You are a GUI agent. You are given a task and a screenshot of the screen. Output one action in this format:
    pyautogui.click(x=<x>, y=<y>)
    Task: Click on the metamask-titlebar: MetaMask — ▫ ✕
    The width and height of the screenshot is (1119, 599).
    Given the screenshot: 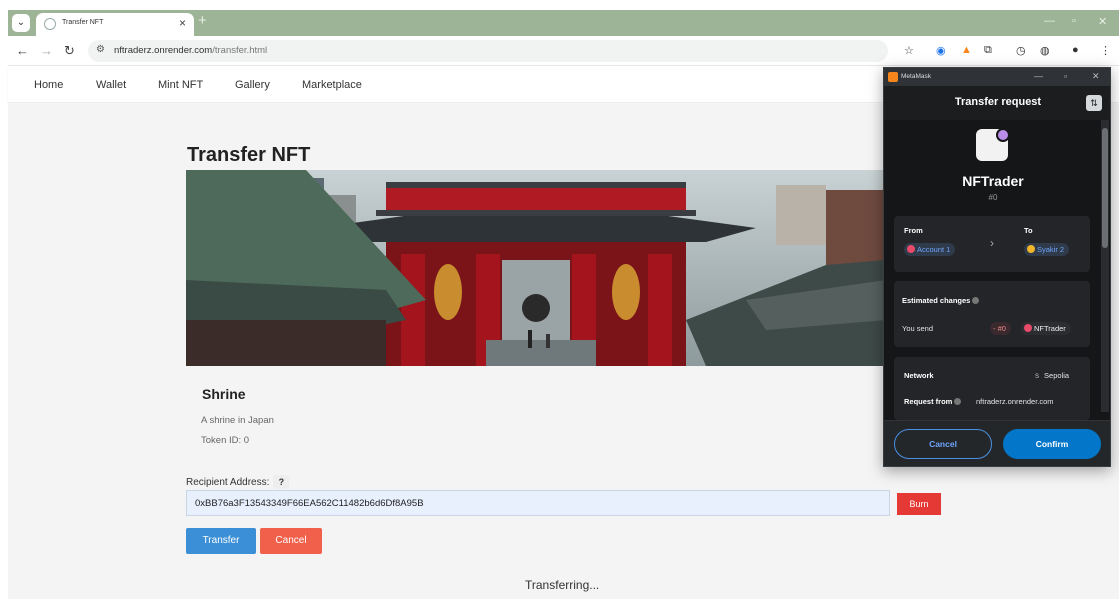 What is the action you would take?
    pyautogui.click(x=997, y=77)
    